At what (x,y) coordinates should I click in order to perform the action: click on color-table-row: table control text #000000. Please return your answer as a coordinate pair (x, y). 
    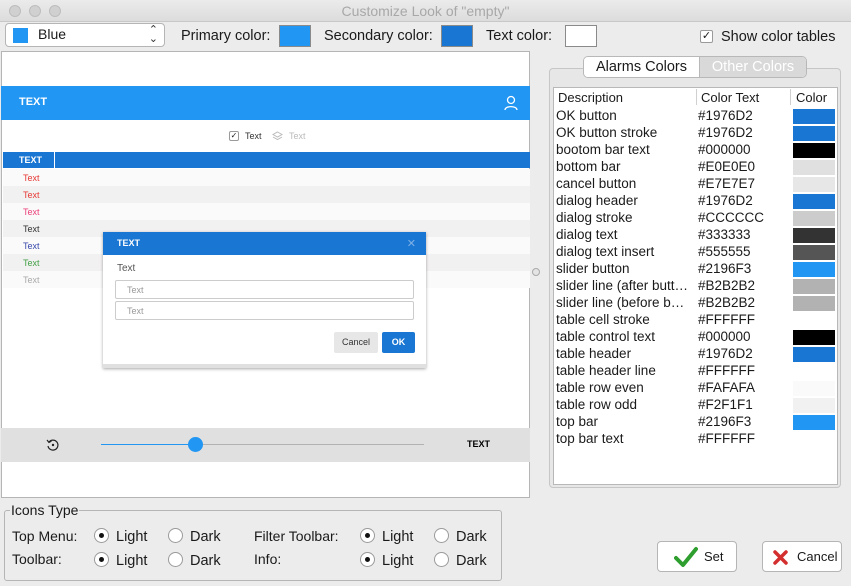
    Looking at the image, I should click on (695, 337).